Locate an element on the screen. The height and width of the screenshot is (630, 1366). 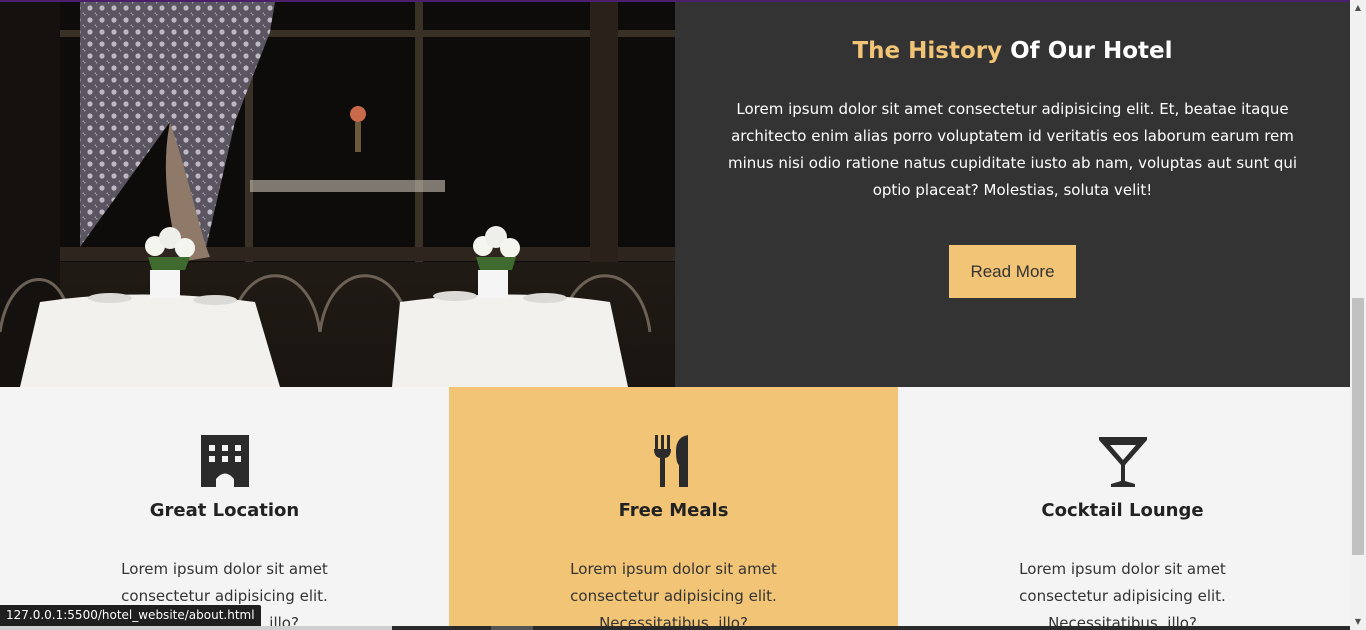
feature-title: Free Meals is located at coordinates (673, 510).